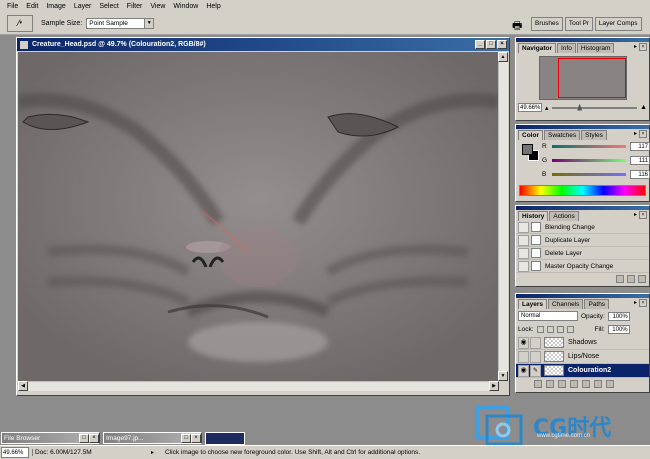 The width and height of the screenshot is (650, 459). What do you see at coordinates (548, 316) in the screenshot?
I see `blend-mode-select: Normal` at bounding box center [548, 316].